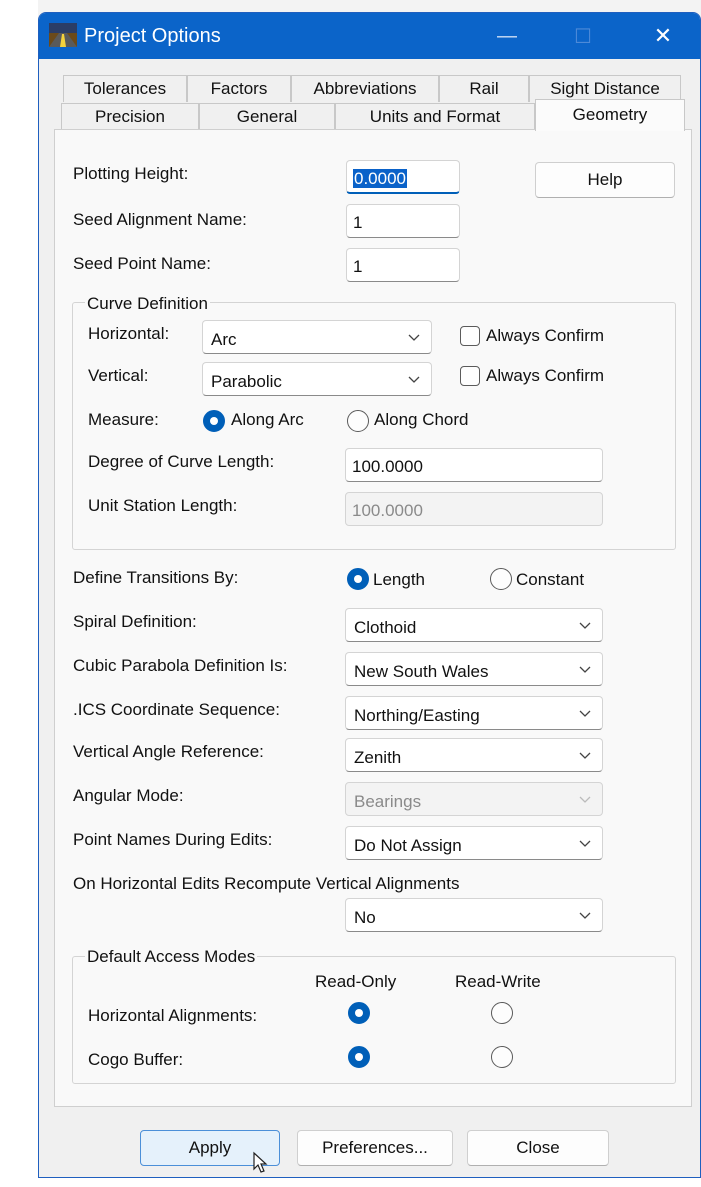 This screenshot has height=1187, width=701. Describe the element at coordinates (474, 509) in the screenshot. I see `unit-station-length-input: 100.0000` at that location.